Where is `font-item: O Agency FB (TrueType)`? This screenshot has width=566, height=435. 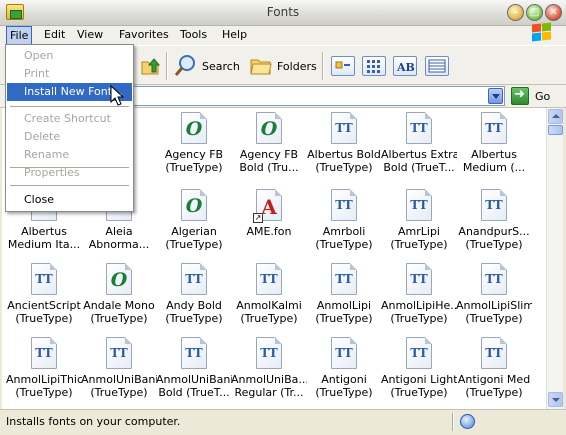
font-item: O Agency FB (TrueType) is located at coordinates (194, 149).